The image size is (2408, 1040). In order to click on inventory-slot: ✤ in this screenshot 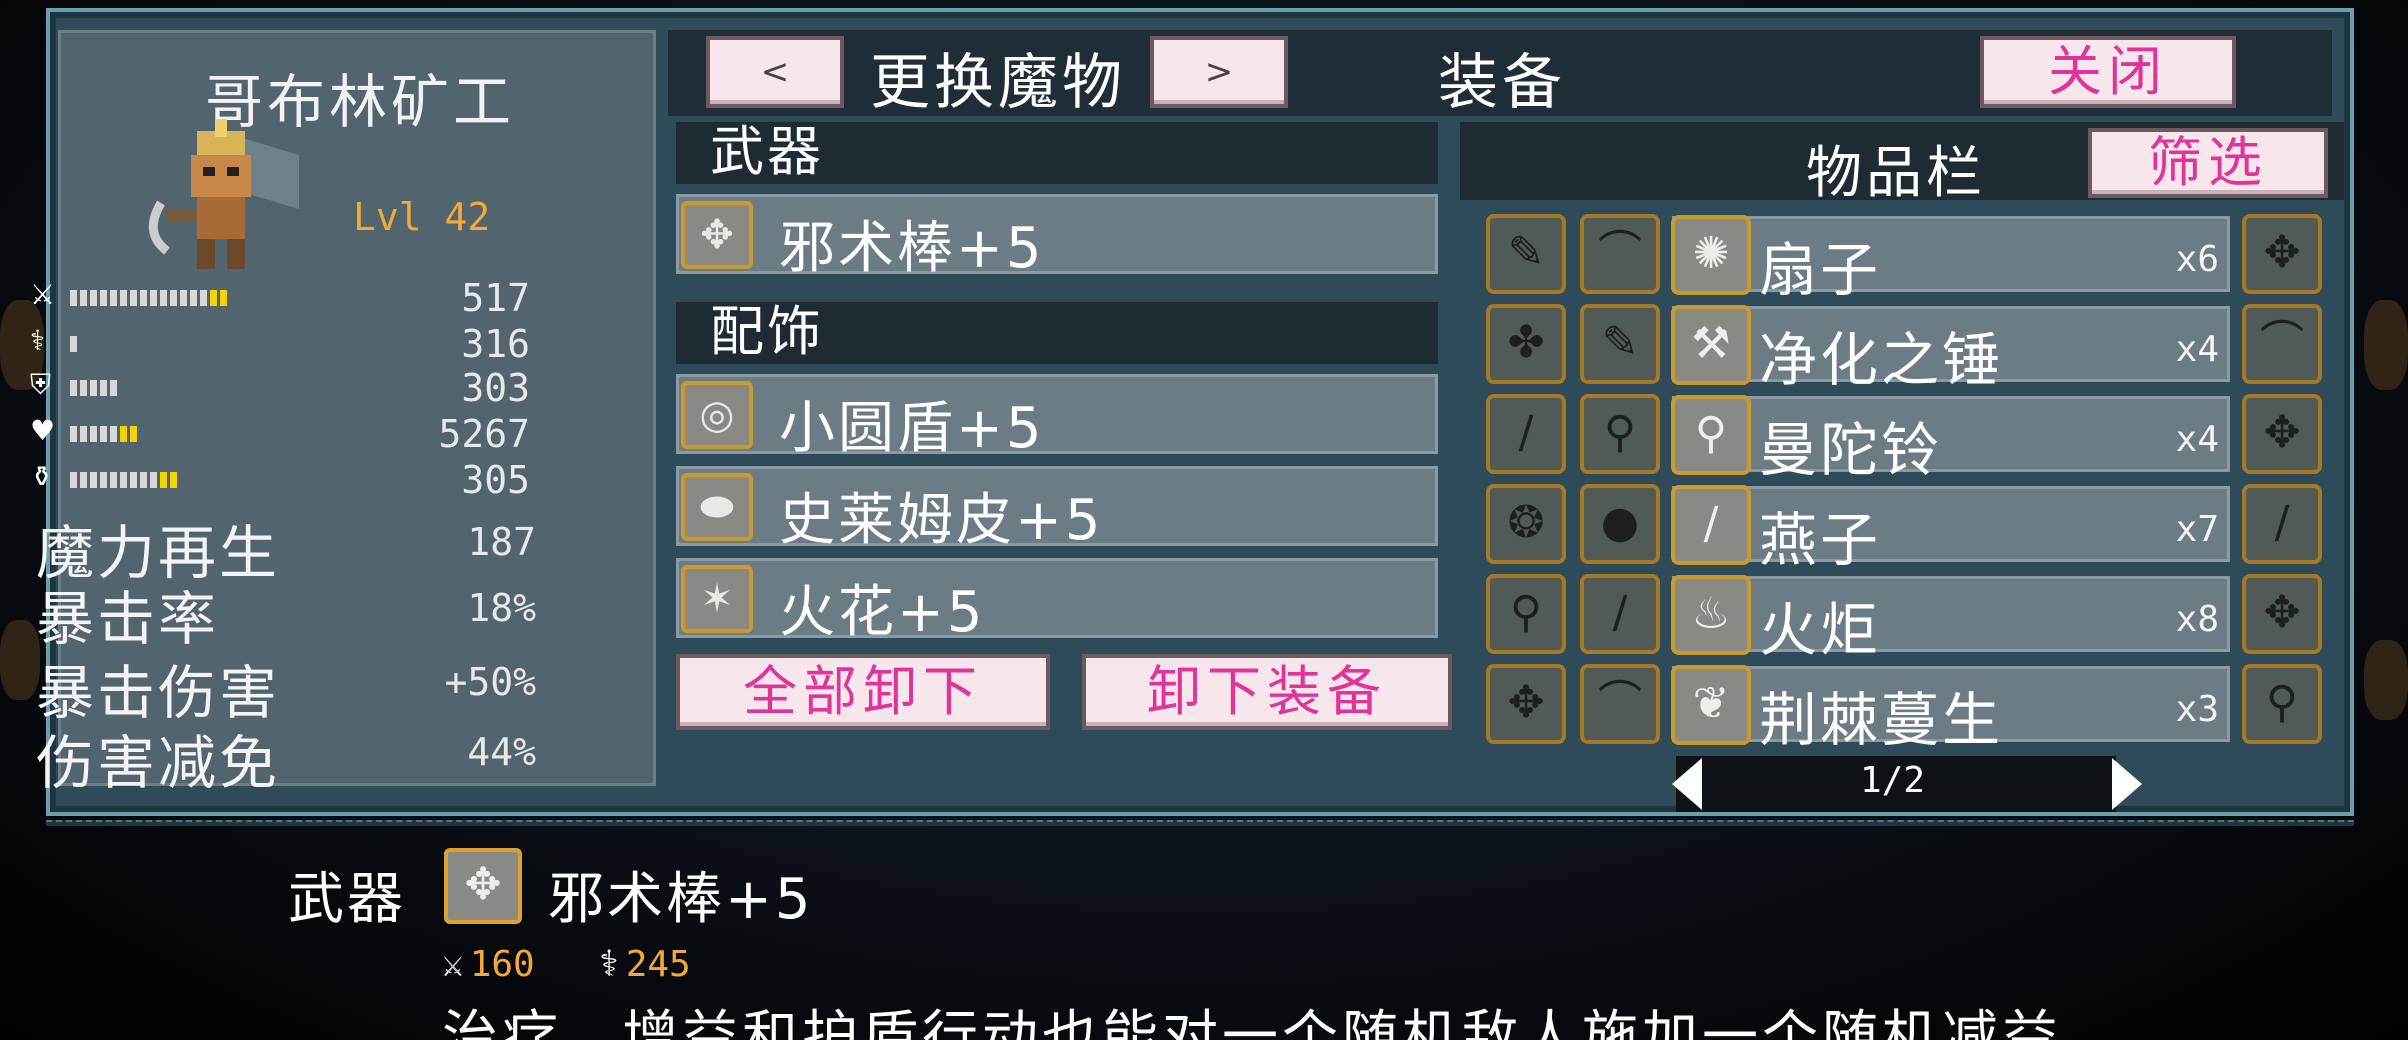, I will do `click(1526, 344)`.